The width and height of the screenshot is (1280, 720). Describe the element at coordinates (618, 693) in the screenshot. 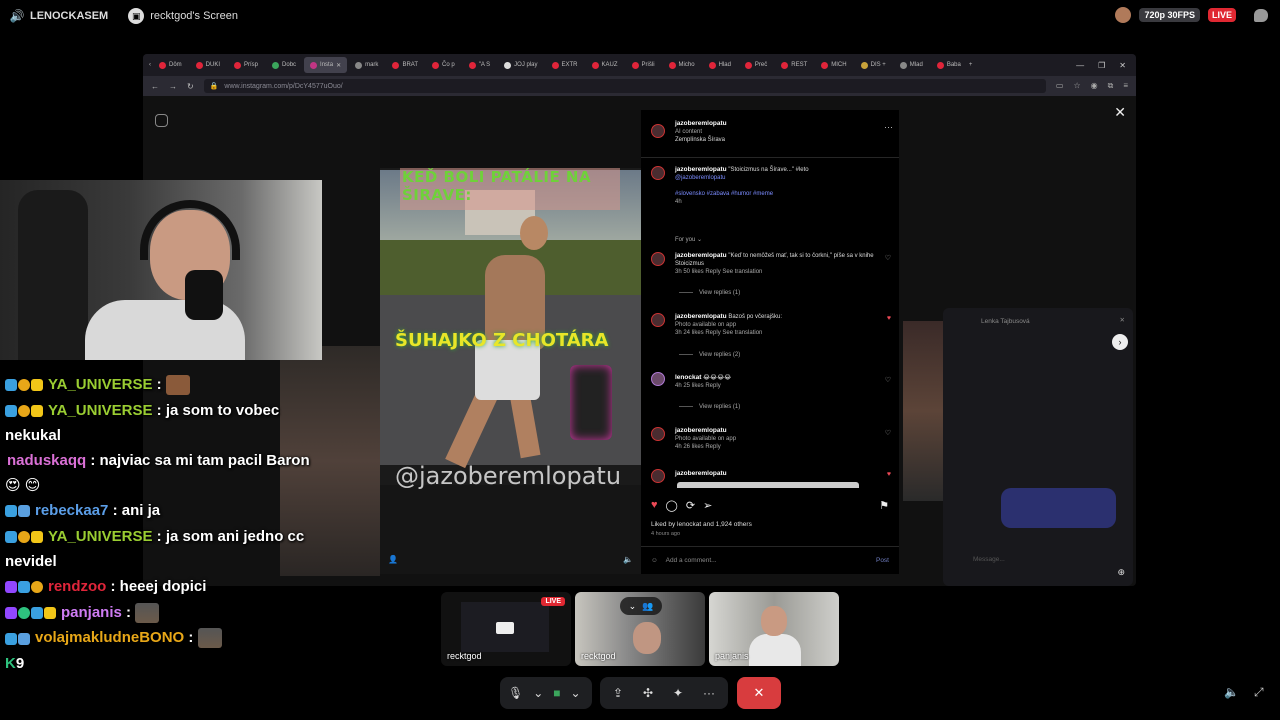

I see `share-screen-icon: ⇪` at that location.